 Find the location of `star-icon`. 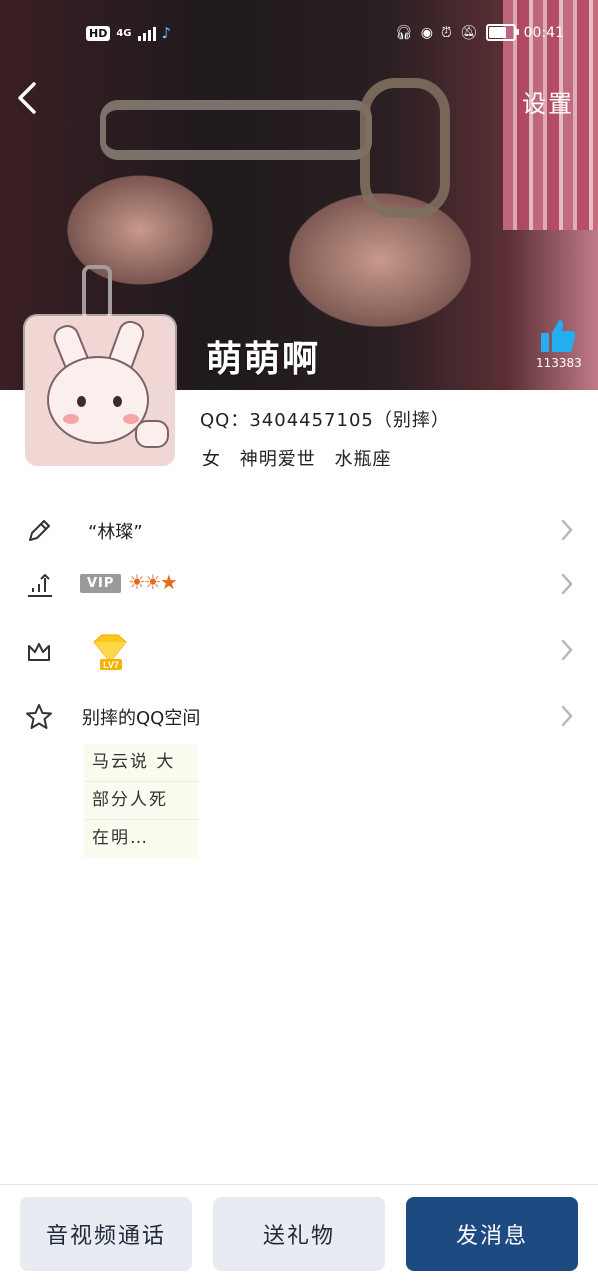

star-icon is located at coordinates (39, 716).